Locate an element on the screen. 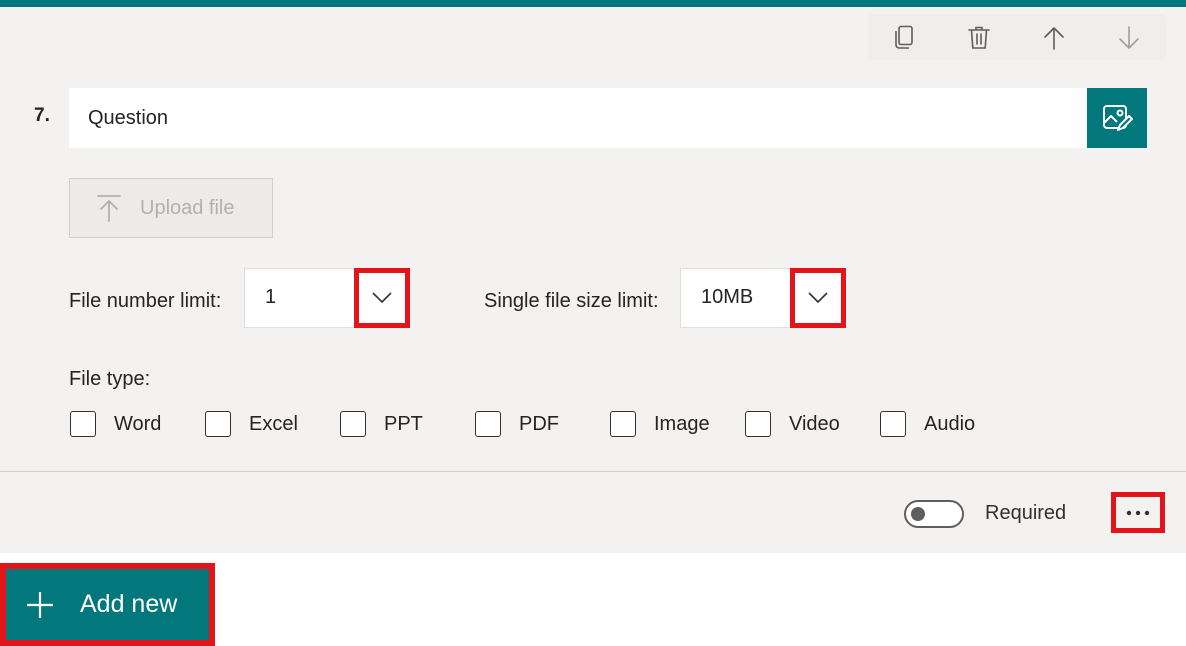 Image resolution: width=1186 pixels, height=646 pixels. toggle-knob is located at coordinates (918, 514).